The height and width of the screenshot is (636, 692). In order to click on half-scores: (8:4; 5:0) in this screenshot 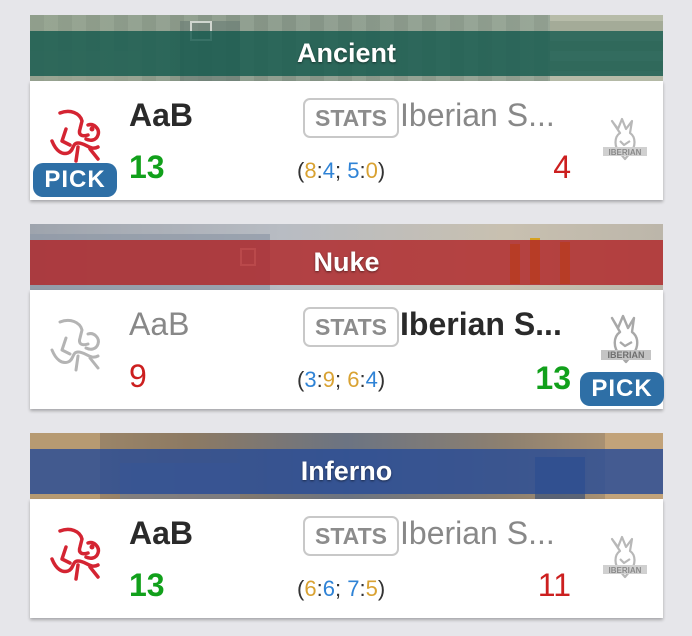, I will do `click(341, 171)`.